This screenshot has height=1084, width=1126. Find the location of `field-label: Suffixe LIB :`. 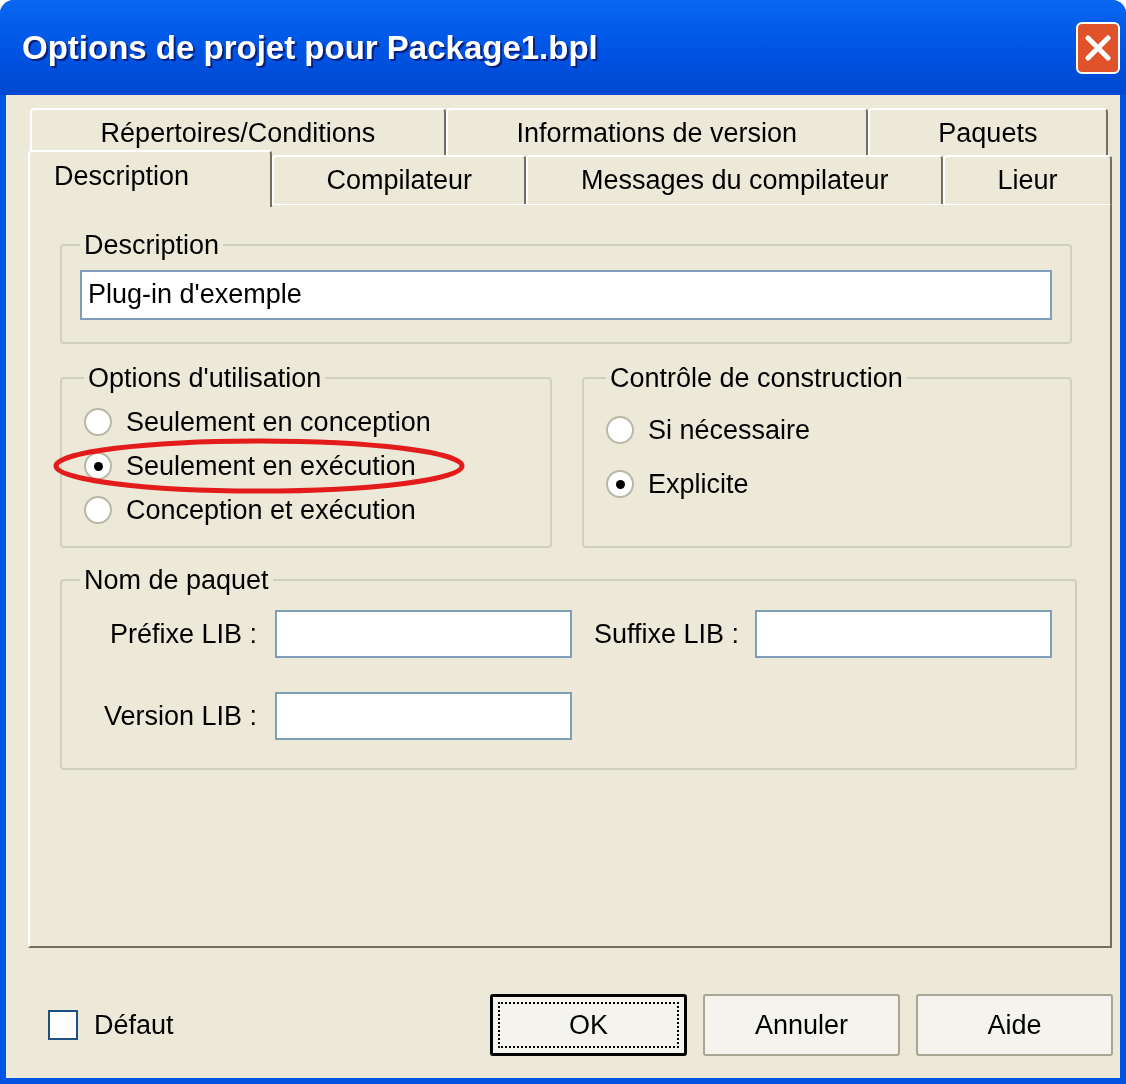

field-label: Suffixe LIB : is located at coordinates (667, 634).